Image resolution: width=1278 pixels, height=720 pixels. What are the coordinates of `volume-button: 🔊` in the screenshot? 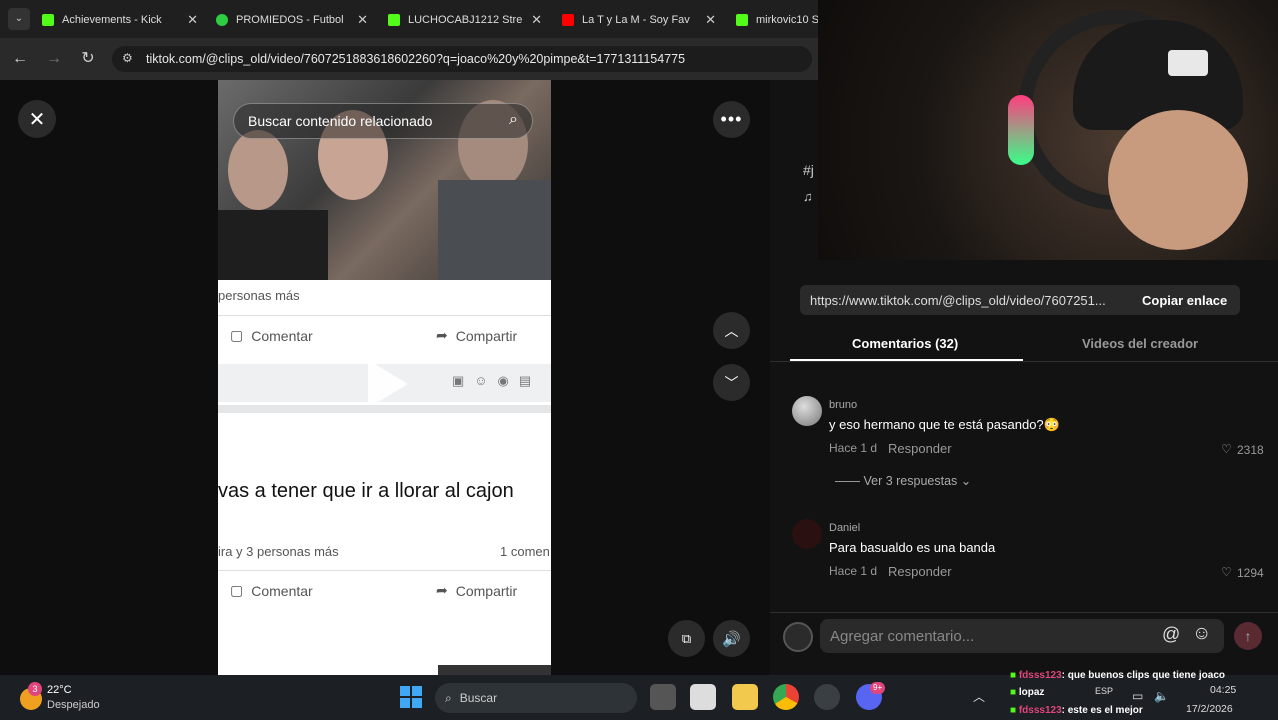 It's located at (731, 638).